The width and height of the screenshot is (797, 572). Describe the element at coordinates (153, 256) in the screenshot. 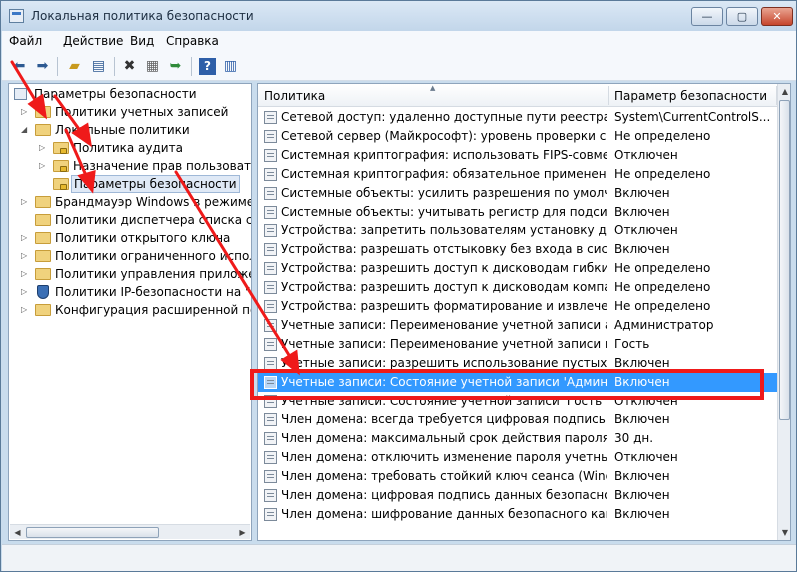

I see `tree-item-label: Политики ограниченного использо` at that location.